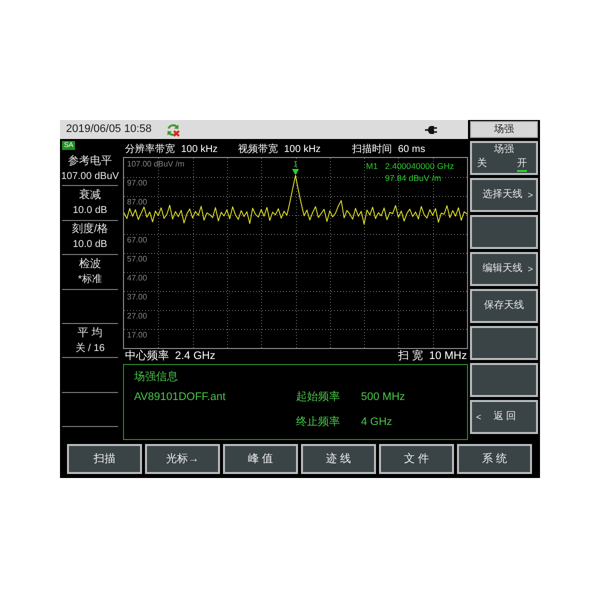 This screenshot has height=600, width=600. What do you see at coordinates (504, 195) in the screenshot?
I see `softkey-button: 选择天线 >` at bounding box center [504, 195].